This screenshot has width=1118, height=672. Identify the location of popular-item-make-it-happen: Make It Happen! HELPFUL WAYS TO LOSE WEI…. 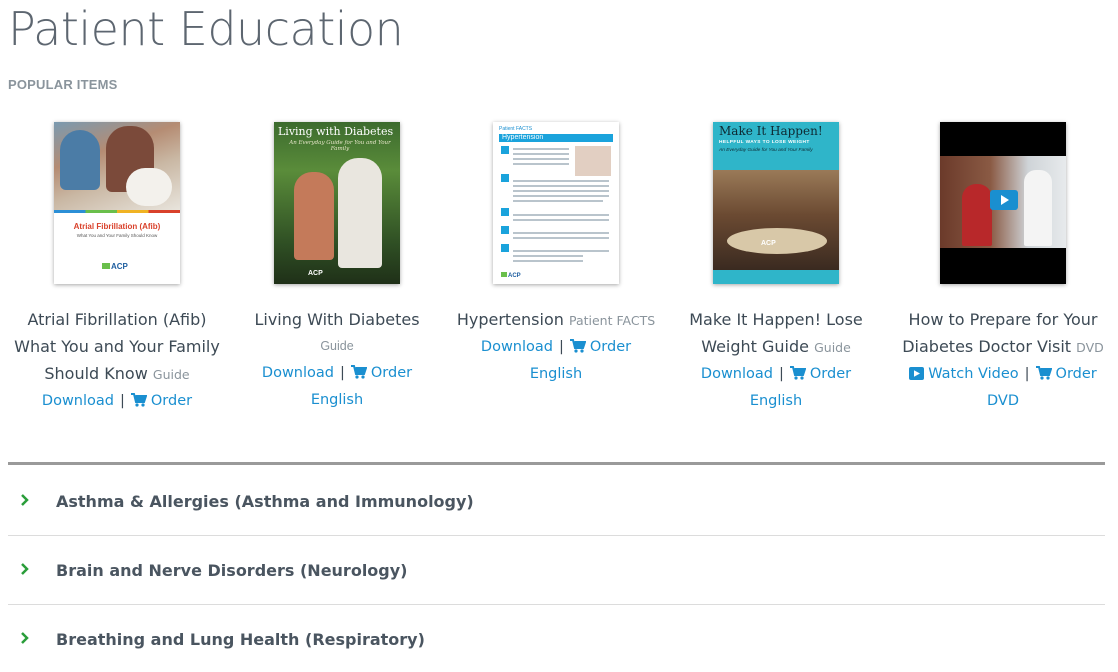
(776, 266).